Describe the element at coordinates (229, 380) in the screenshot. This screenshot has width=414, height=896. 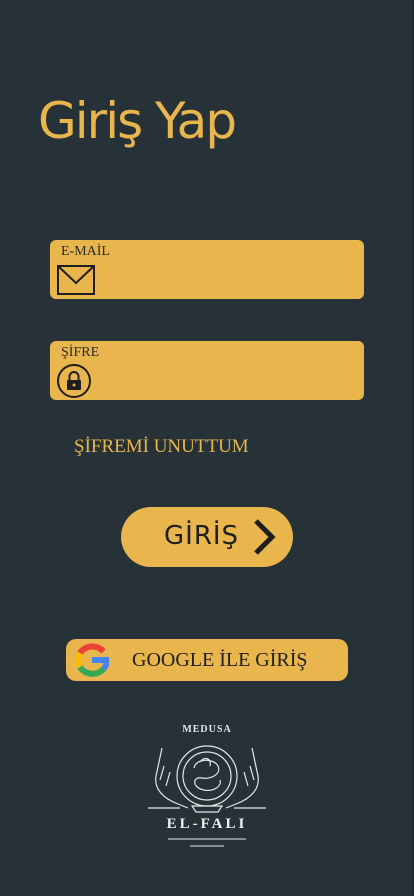
I see `password-input` at that location.